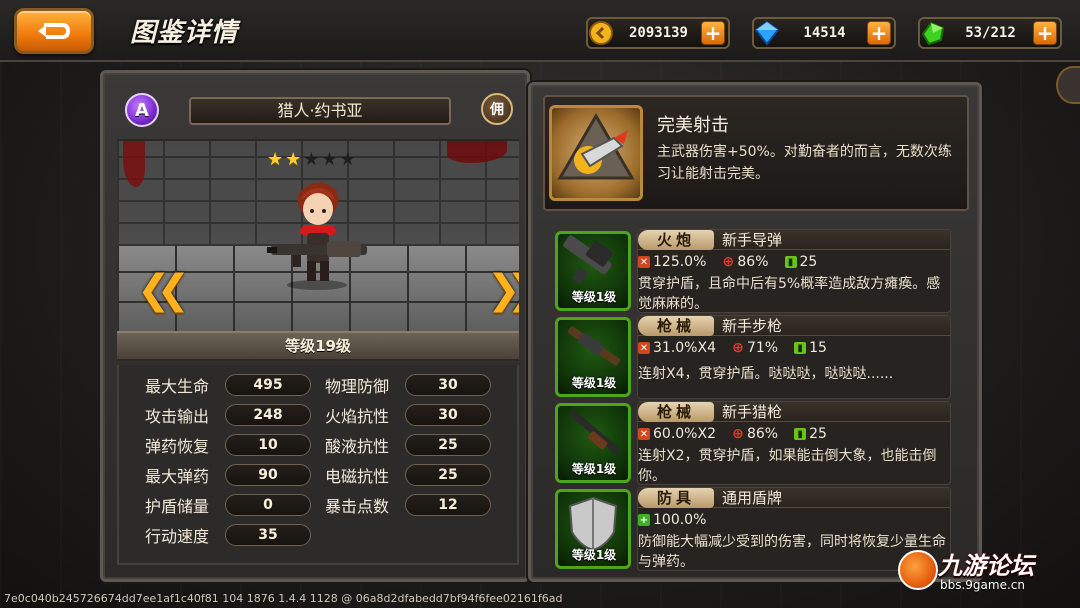  Describe the element at coordinates (680, 520) in the screenshot. I see `defense-value: 100.0%` at that location.